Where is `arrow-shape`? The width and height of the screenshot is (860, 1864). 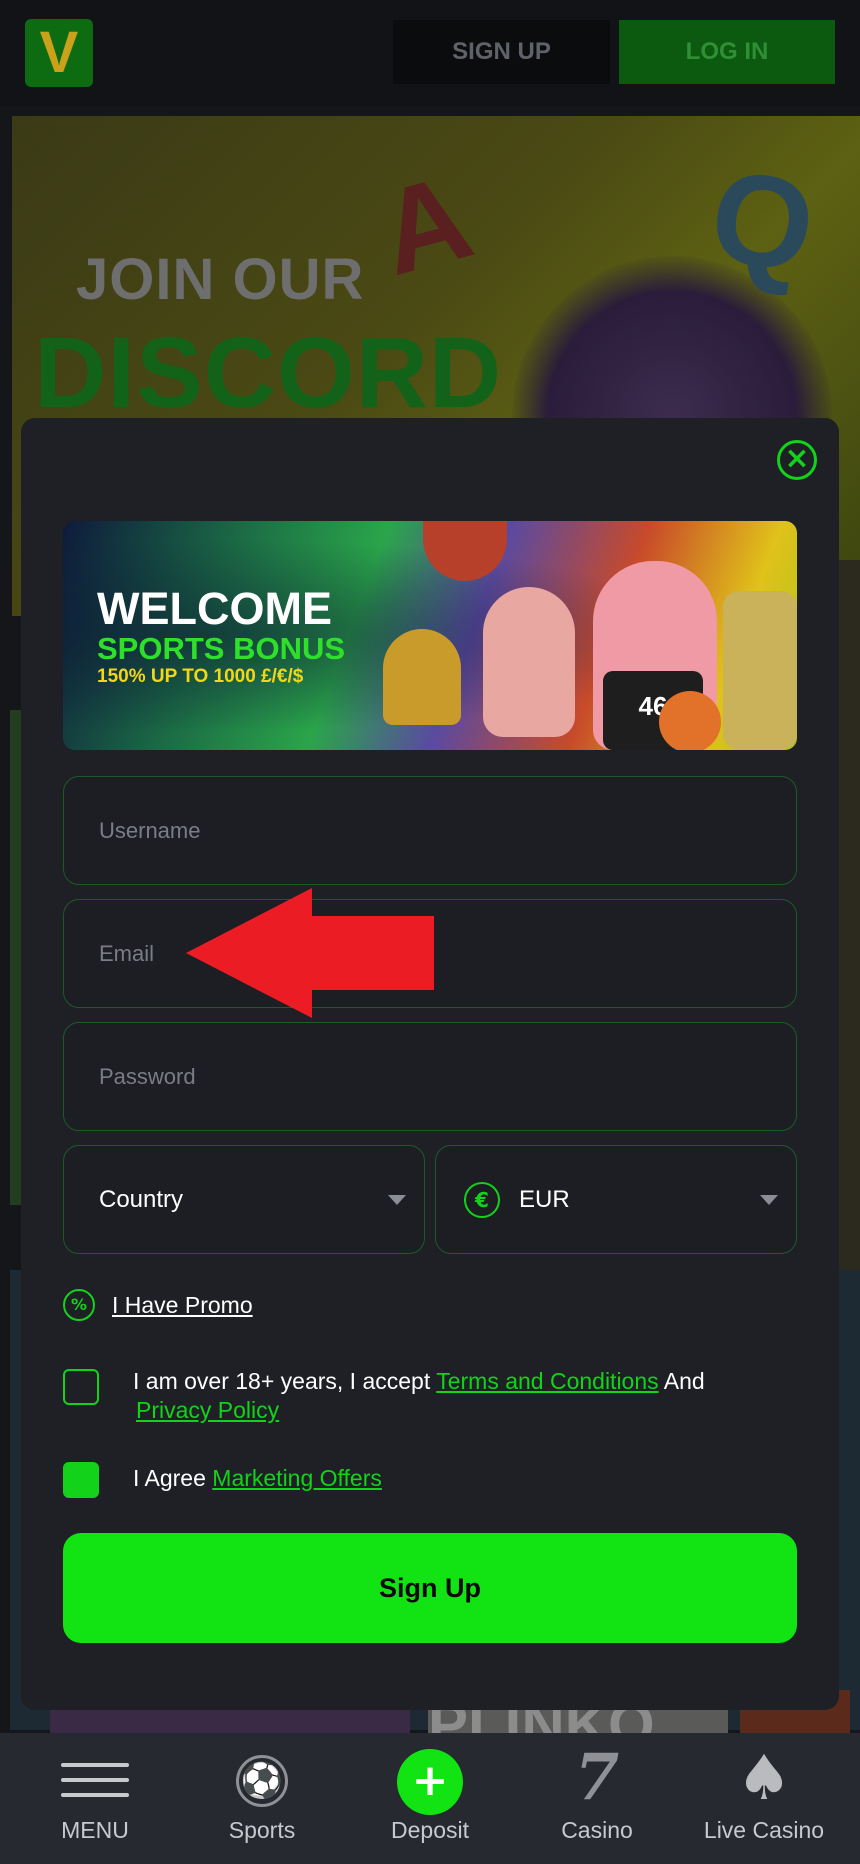
arrow-shape is located at coordinates (310, 953).